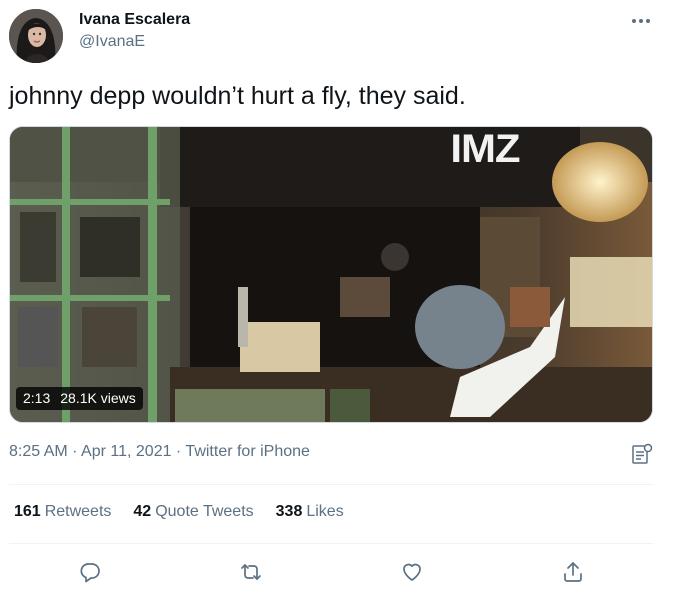 This screenshot has width=673, height=600. I want to click on engagement-stats: 161 Retweets 42 Quote Tweets 338 Likes, so click(179, 512).